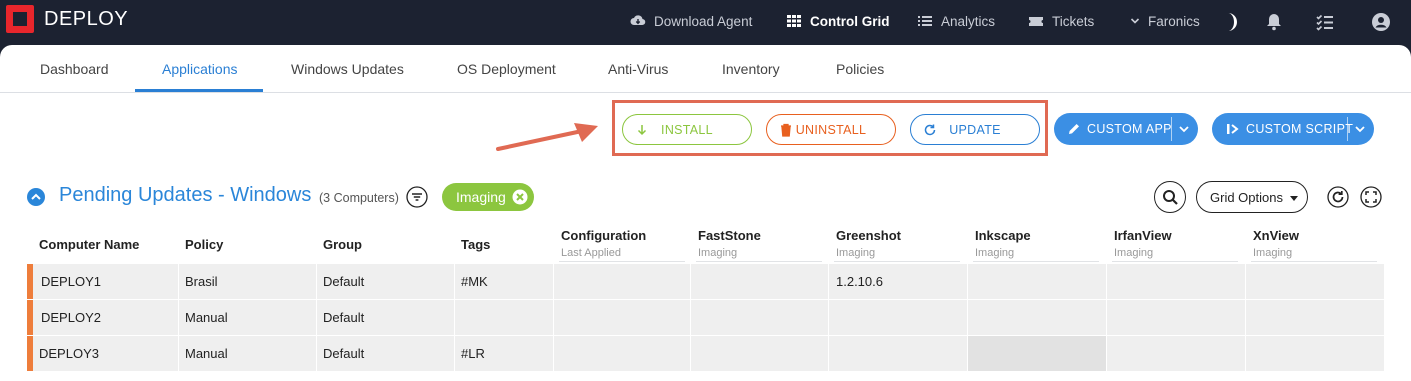 This screenshot has width=1411, height=381. What do you see at coordinates (1276, 235) in the screenshot?
I see `column-header-xnview: XnView` at bounding box center [1276, 235].